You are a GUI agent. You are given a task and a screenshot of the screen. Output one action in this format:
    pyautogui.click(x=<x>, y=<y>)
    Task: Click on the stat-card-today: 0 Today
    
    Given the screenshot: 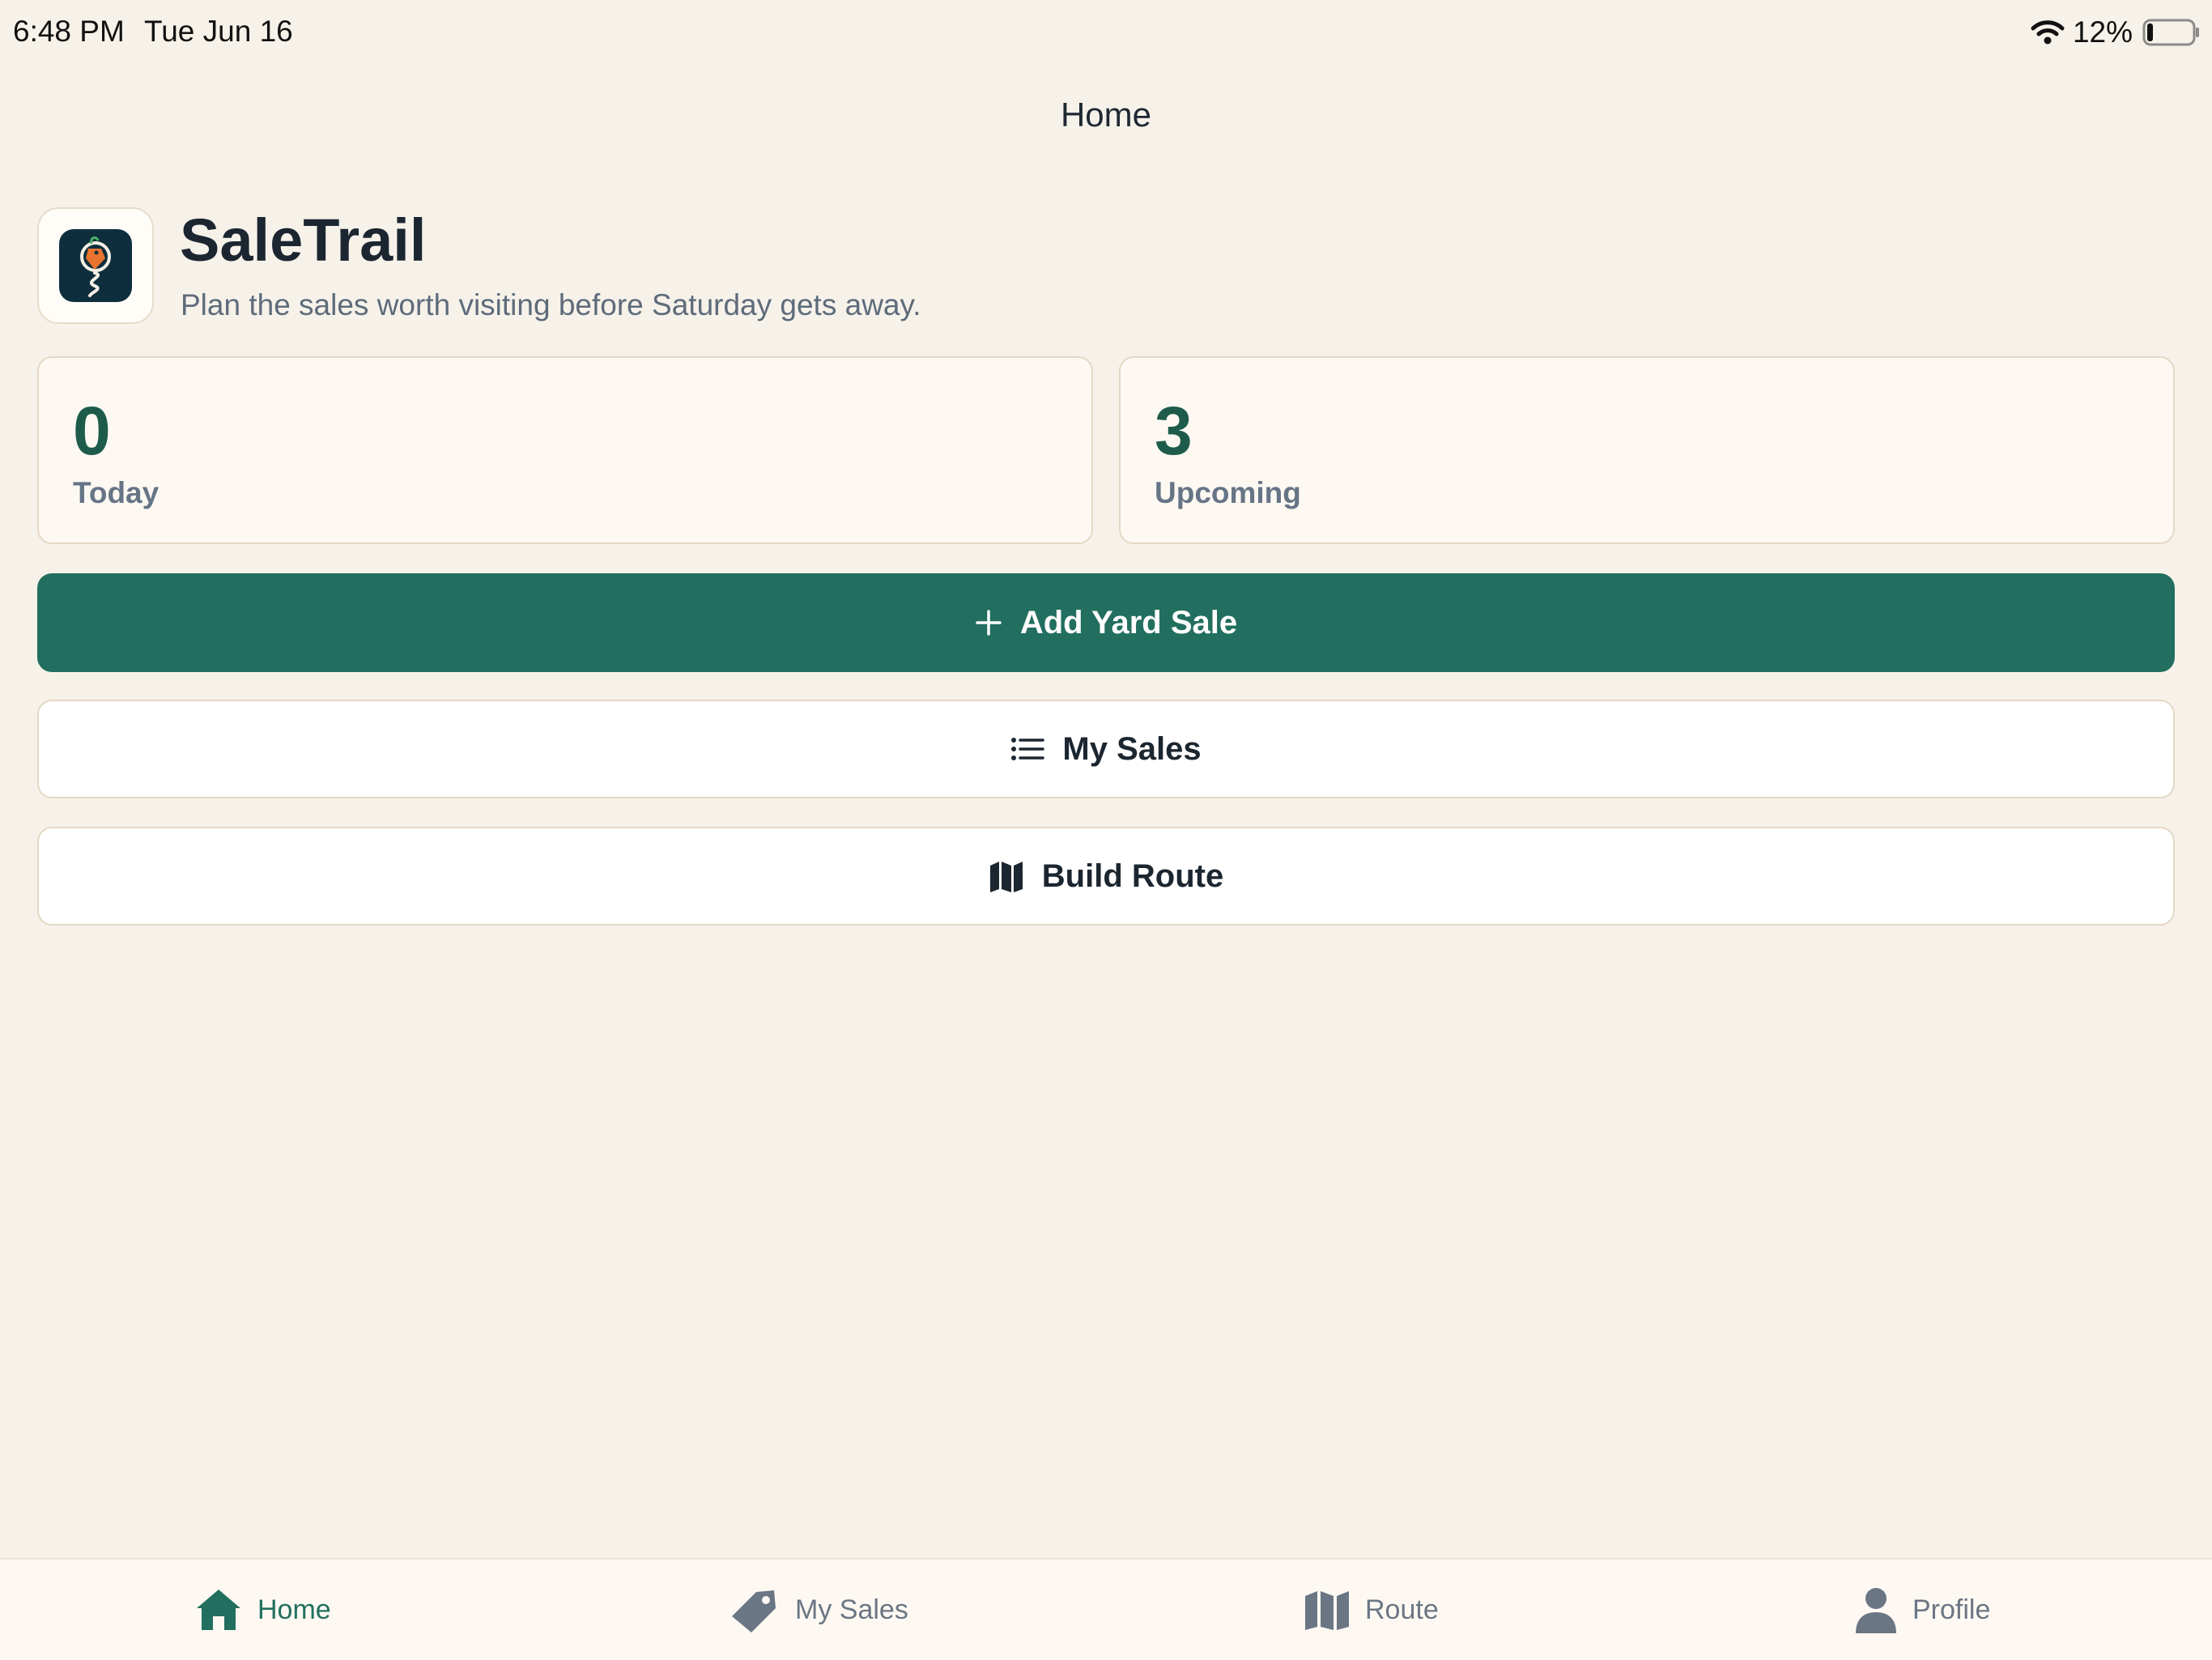 What is the action you would take?
    pyautogui.click(x=565, y=450)
    